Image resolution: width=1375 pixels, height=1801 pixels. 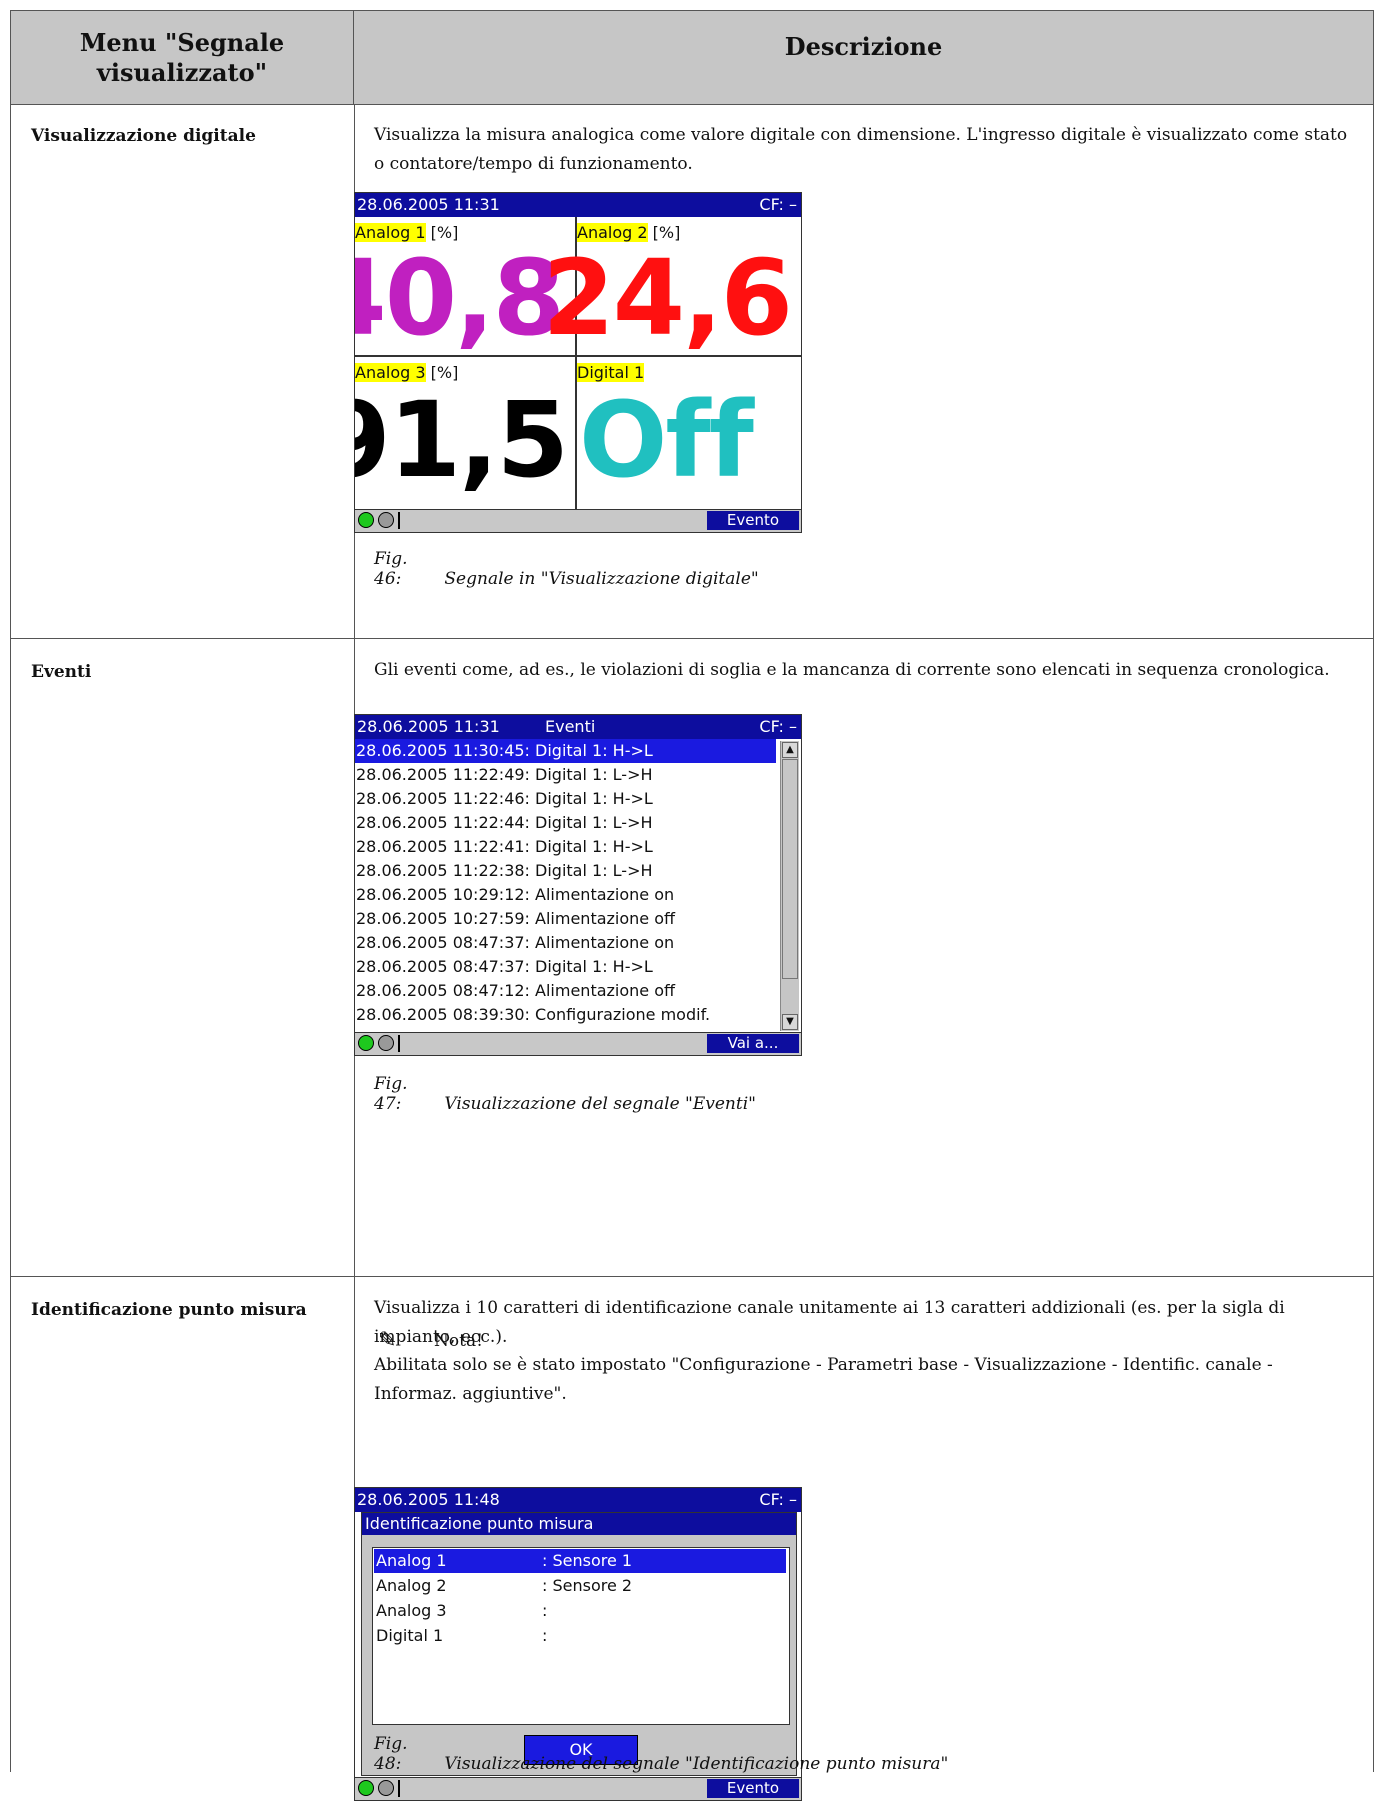 What do you see at coordinates (692, 58) in the screenshot?
I see `table-header: Menu "Segnale visualizzato" Descrizione` at bounding box center [692, 58].